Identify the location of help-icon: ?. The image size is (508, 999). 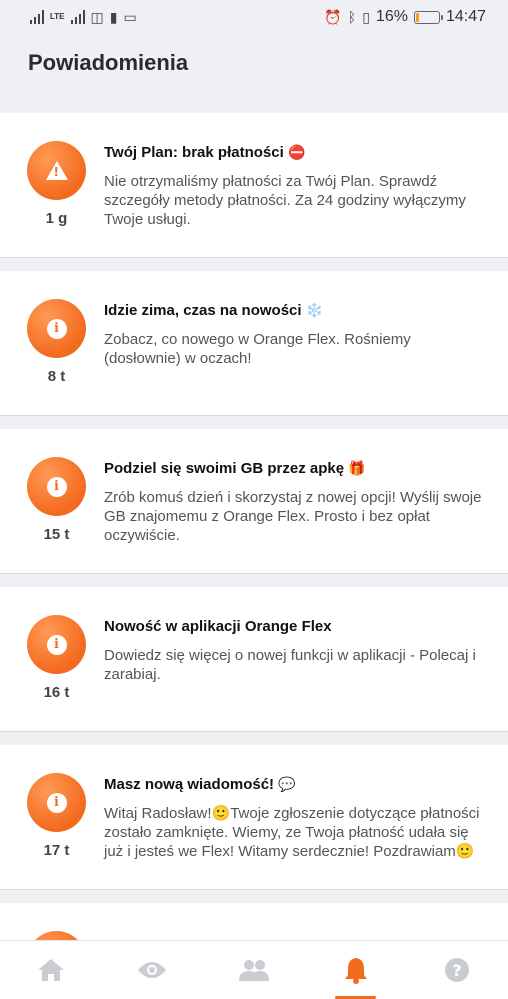
(457, 970).